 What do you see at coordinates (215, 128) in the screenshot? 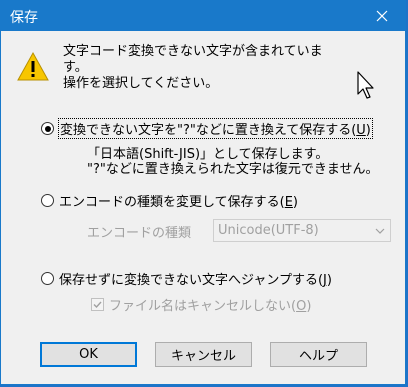
I see `radio-replace-label: 変換できない文字を"?"などに置き換えて保存する(U)` at bounding box center [215, 128].